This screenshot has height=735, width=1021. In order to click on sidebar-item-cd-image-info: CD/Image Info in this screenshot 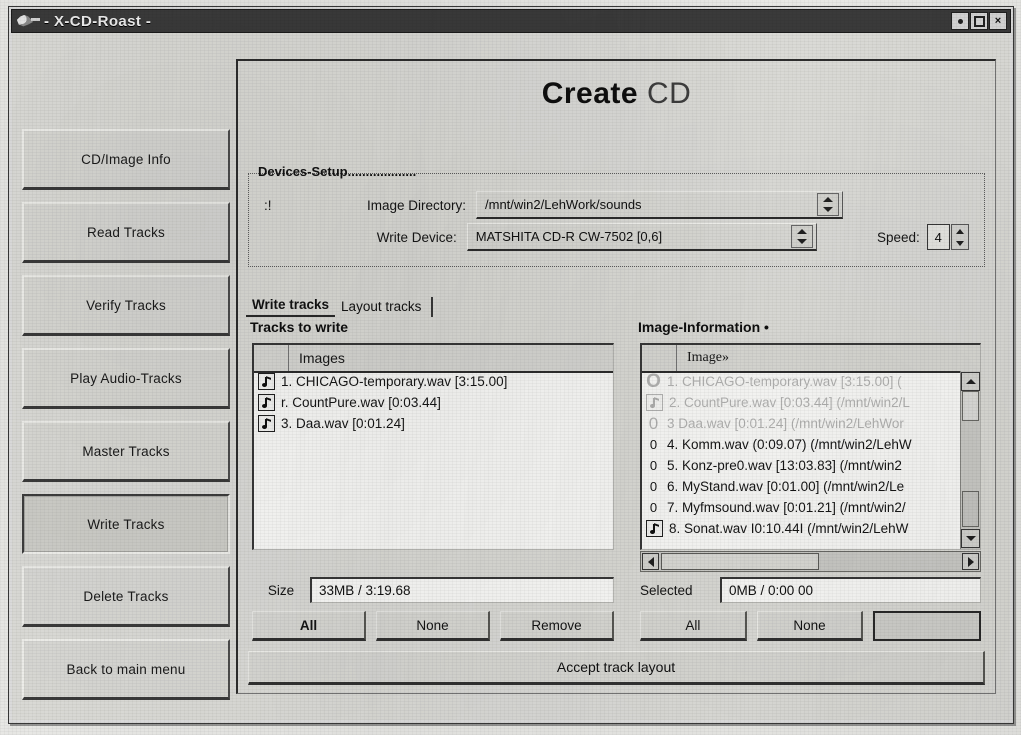, I will do `click(126, 159)`.